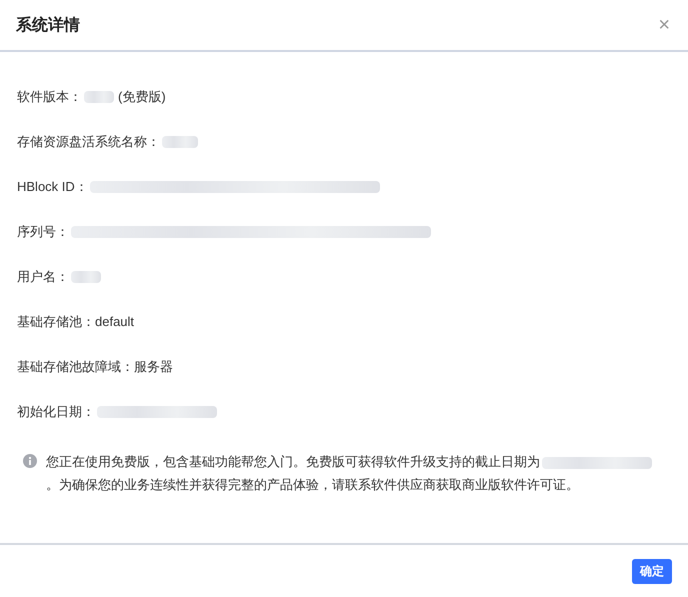 This screenshot has height=597, width=688. Describe the element at coordinates (88, 142) in the screenshot. I see `field-label: 存储资源盘活系统名称：` at that location.